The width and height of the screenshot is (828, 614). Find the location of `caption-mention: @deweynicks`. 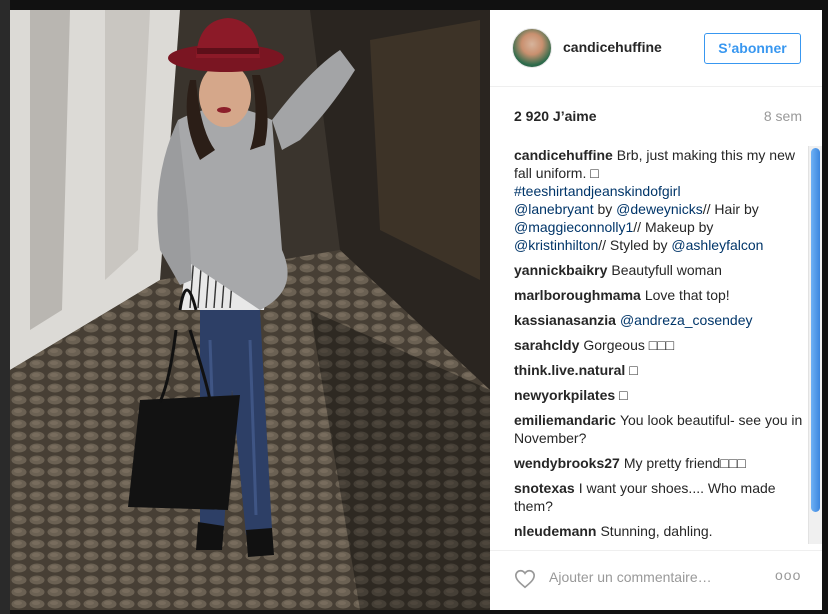

caption-mention: @deweynicks is located at coordinates (659, 209).